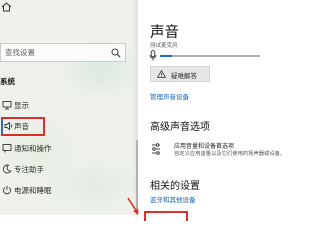 This screenshot has height=240, width=320. Describe the element at coordinates (164, 46) in the screenshot. I see `output-device-caption: 测试麦克风` at that location.